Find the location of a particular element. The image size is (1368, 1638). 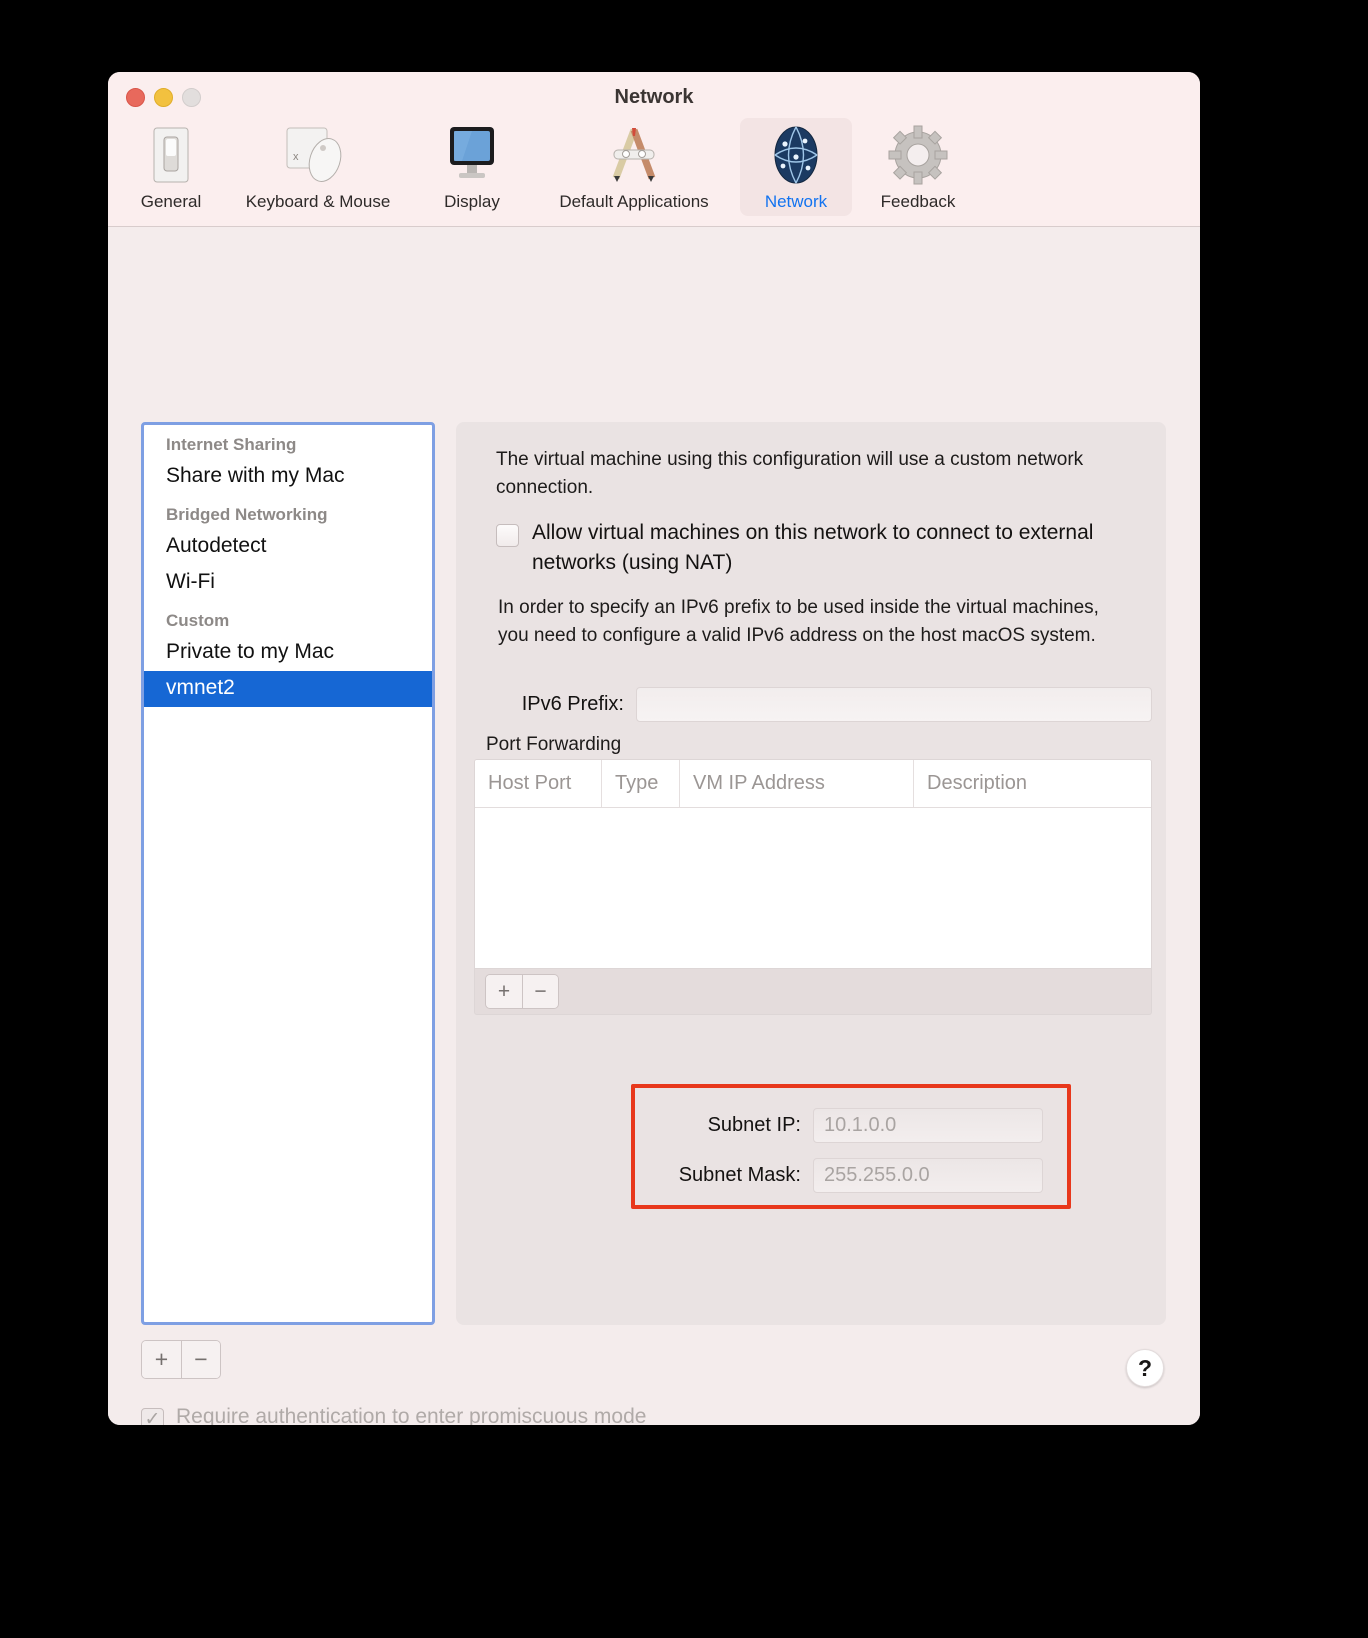

ipv6-prefix-row: IPv6 Prefix: is located at coordinates (819, 704).